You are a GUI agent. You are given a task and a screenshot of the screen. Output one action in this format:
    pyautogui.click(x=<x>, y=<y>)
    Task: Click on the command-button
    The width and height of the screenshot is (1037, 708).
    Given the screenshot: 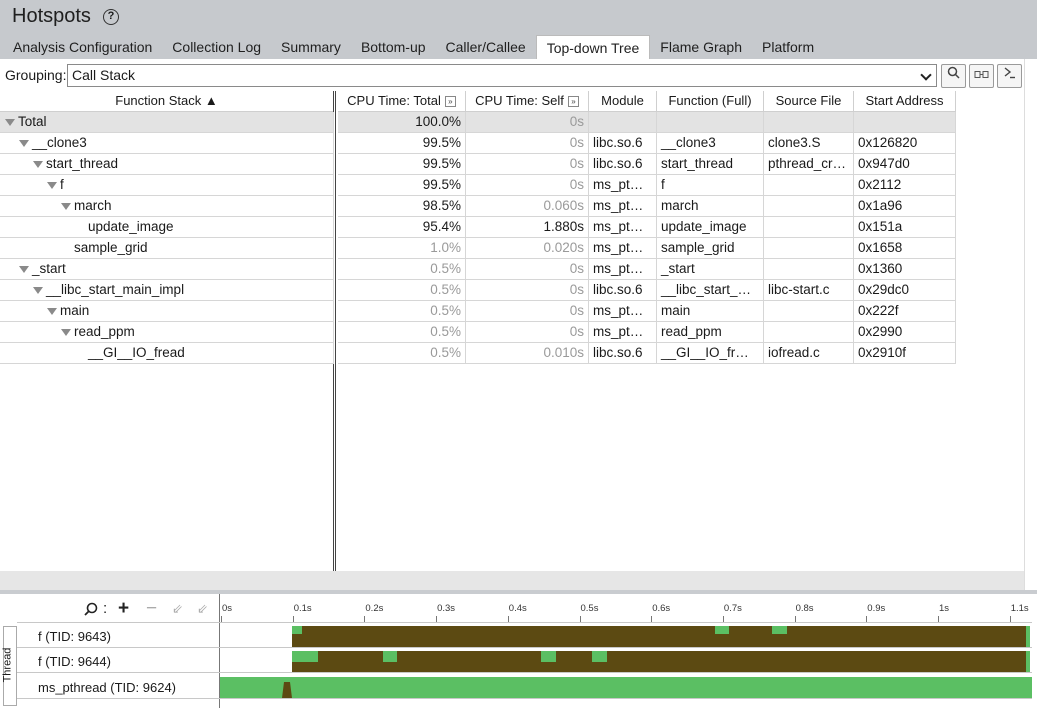 What is the action you would take?
    pyautogui.click(x=1009, y=76)
    